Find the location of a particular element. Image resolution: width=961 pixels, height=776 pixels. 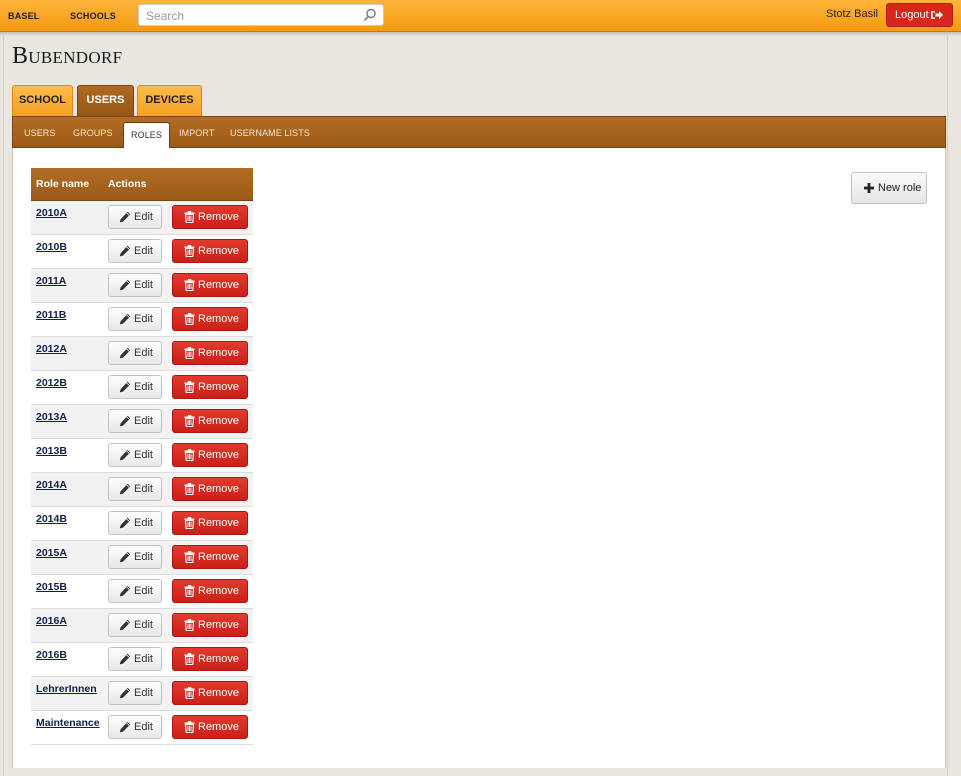

role-name-link: 2010B is located at coordinates (51, 247).